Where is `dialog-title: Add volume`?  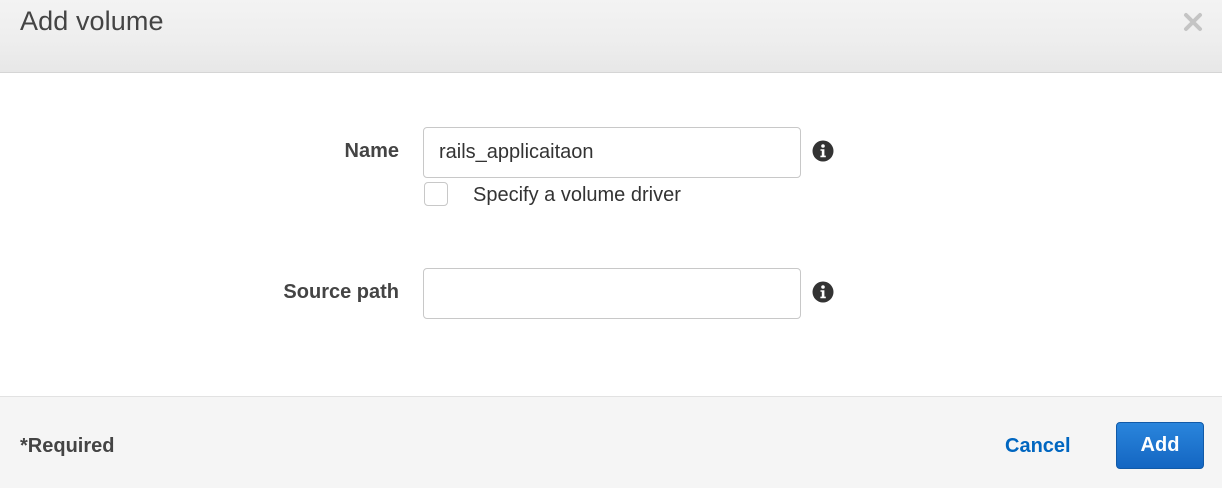 dialog-title: Add volume is located at coordinates (92, 21).